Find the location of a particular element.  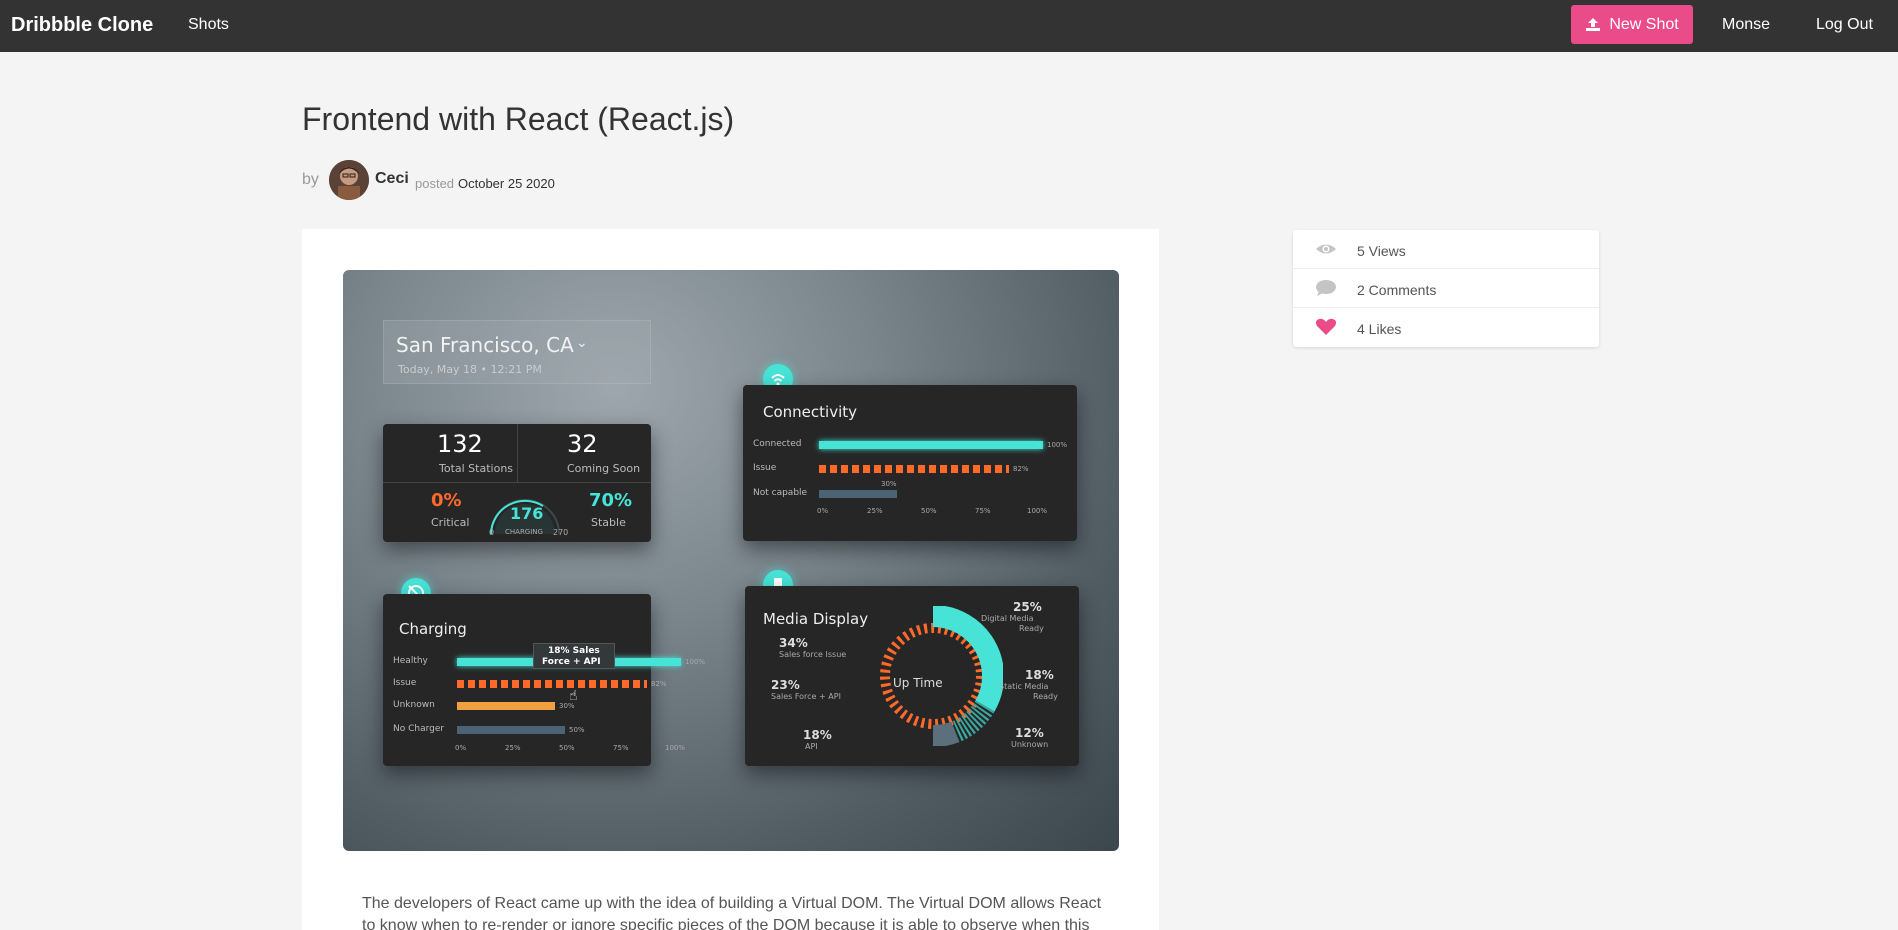

nav-shots-link: Shots is located at coordinates (208, 25).